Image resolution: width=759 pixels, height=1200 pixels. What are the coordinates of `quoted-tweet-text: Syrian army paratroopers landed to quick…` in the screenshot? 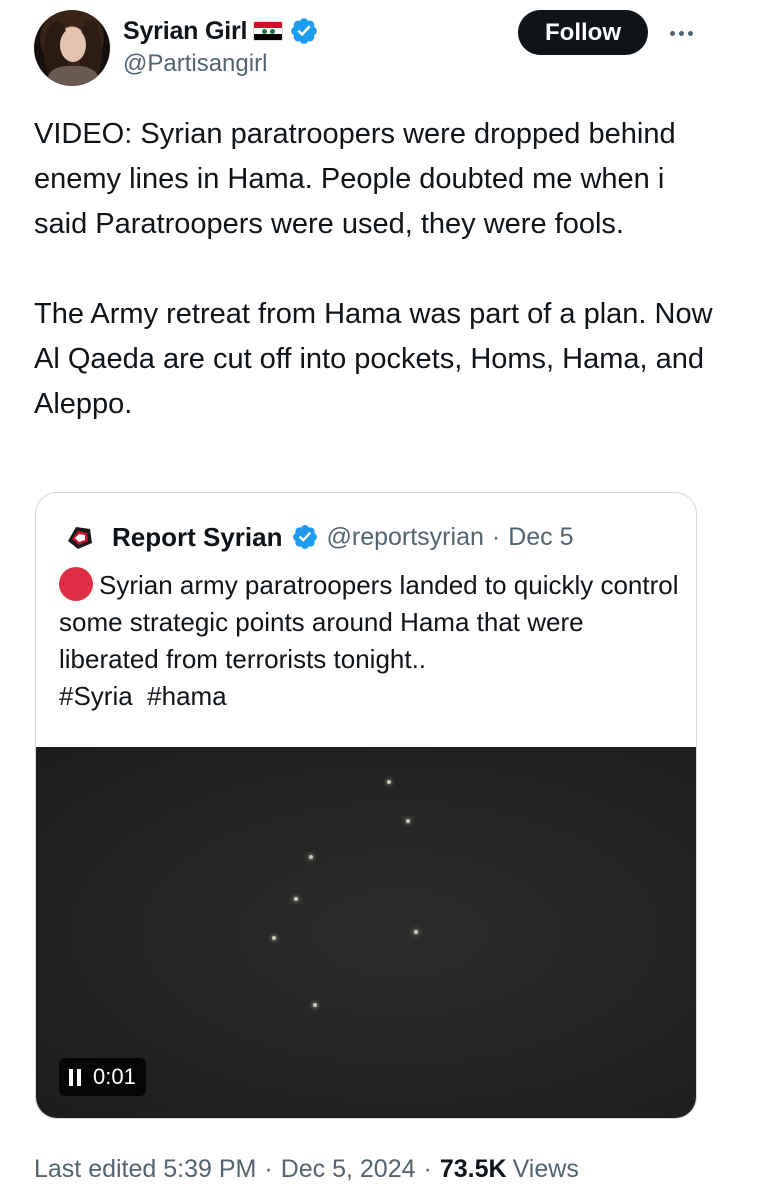 It's located at (374, 641).